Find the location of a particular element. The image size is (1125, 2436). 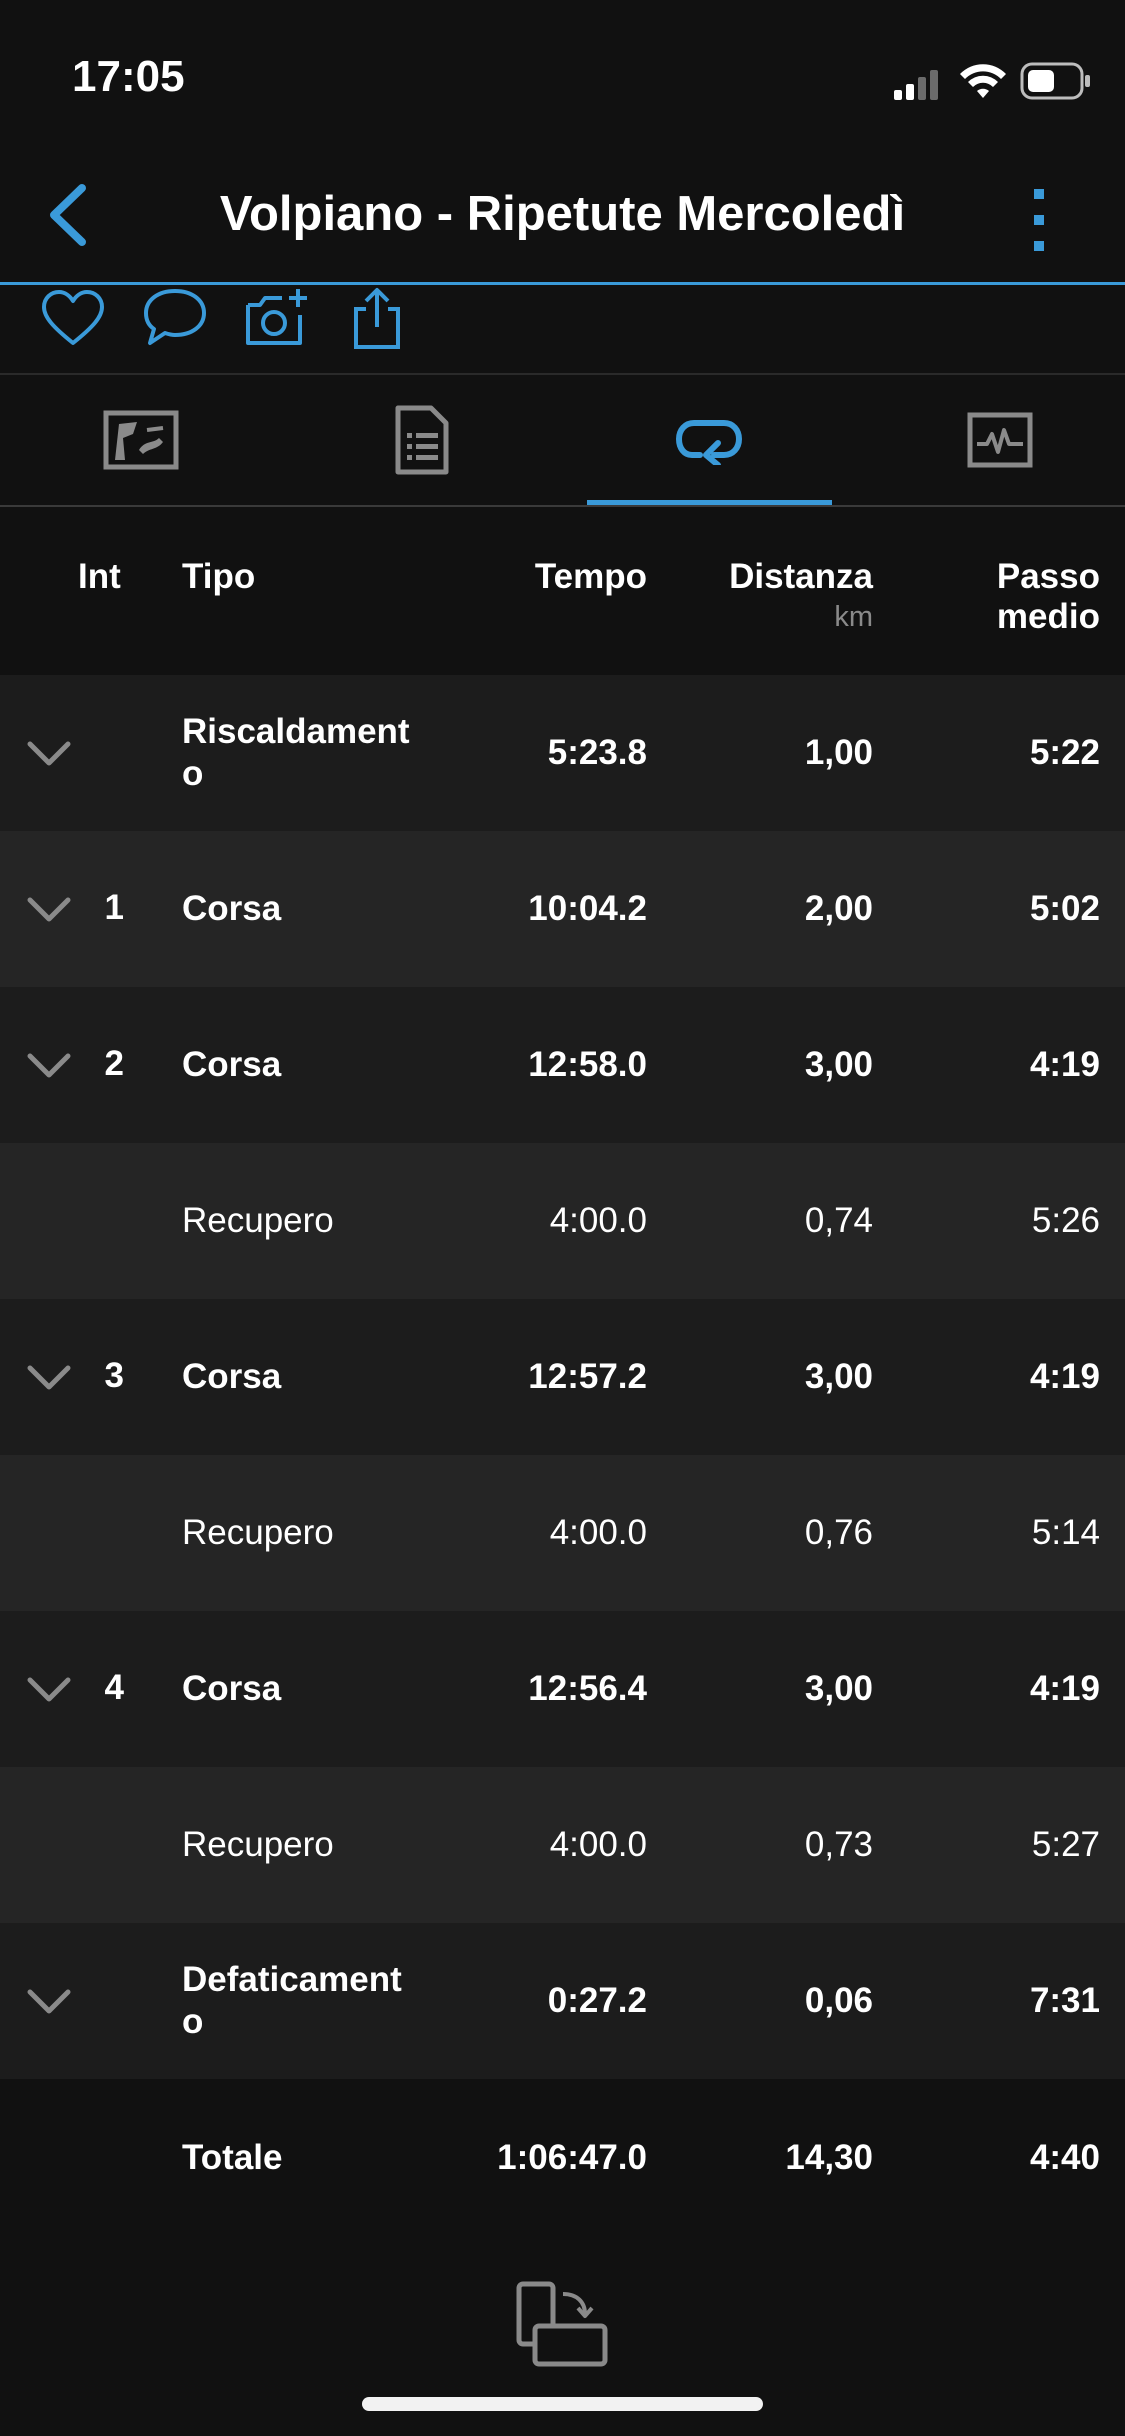

row-interval: 4 is located at coordinates (114, 1687).